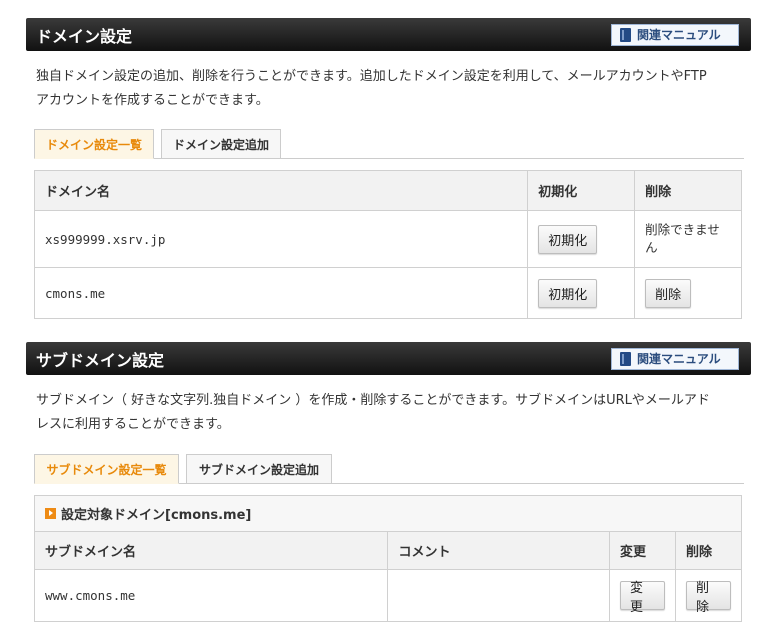 The height and width of the screenshot is (640, 780). I want to click on subdomain-table-header-row: サブドメイン名 コメント 変更 削除, so click(387, 550).